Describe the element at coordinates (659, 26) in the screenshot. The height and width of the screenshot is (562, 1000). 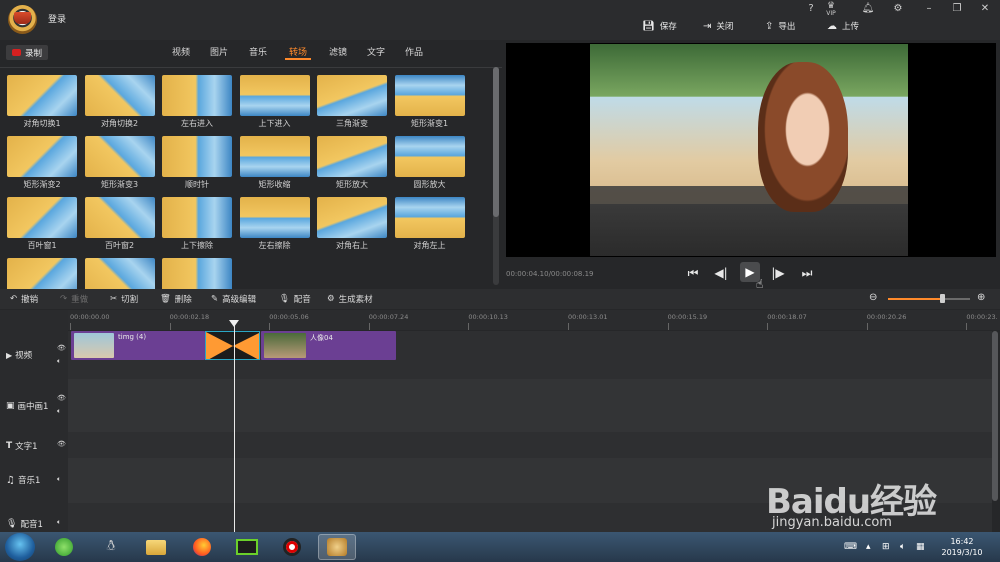
I see `save-button: 💾︎ 保存` at that location.